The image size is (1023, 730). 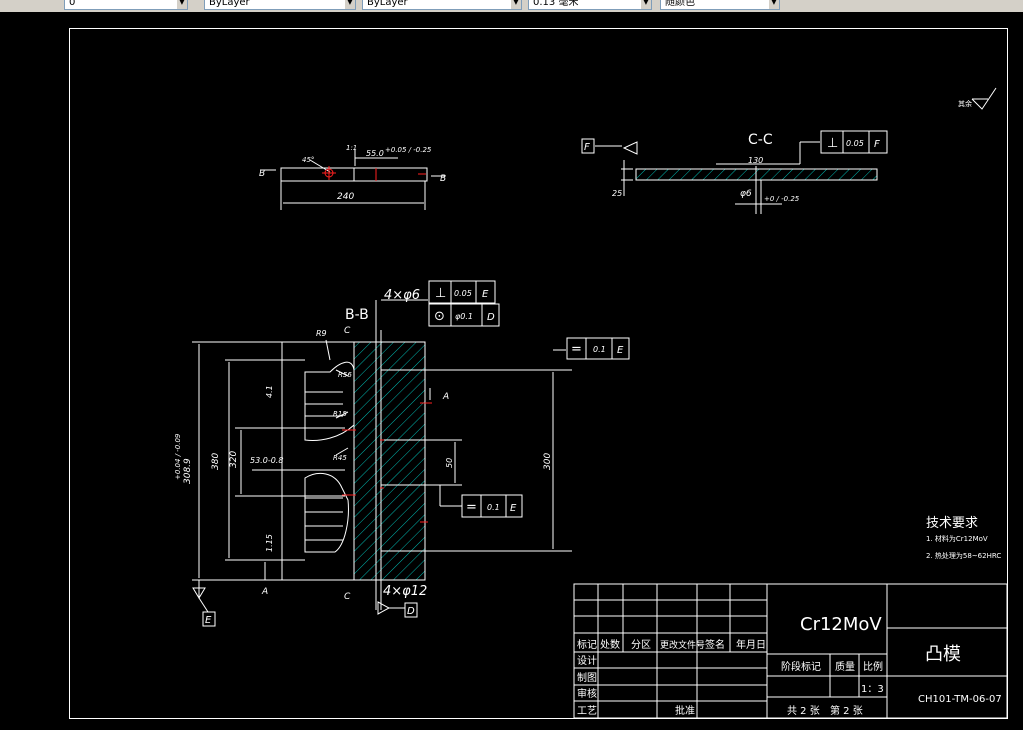 I want to click on title-role-process: 工艺, so click(x=587, y=711).